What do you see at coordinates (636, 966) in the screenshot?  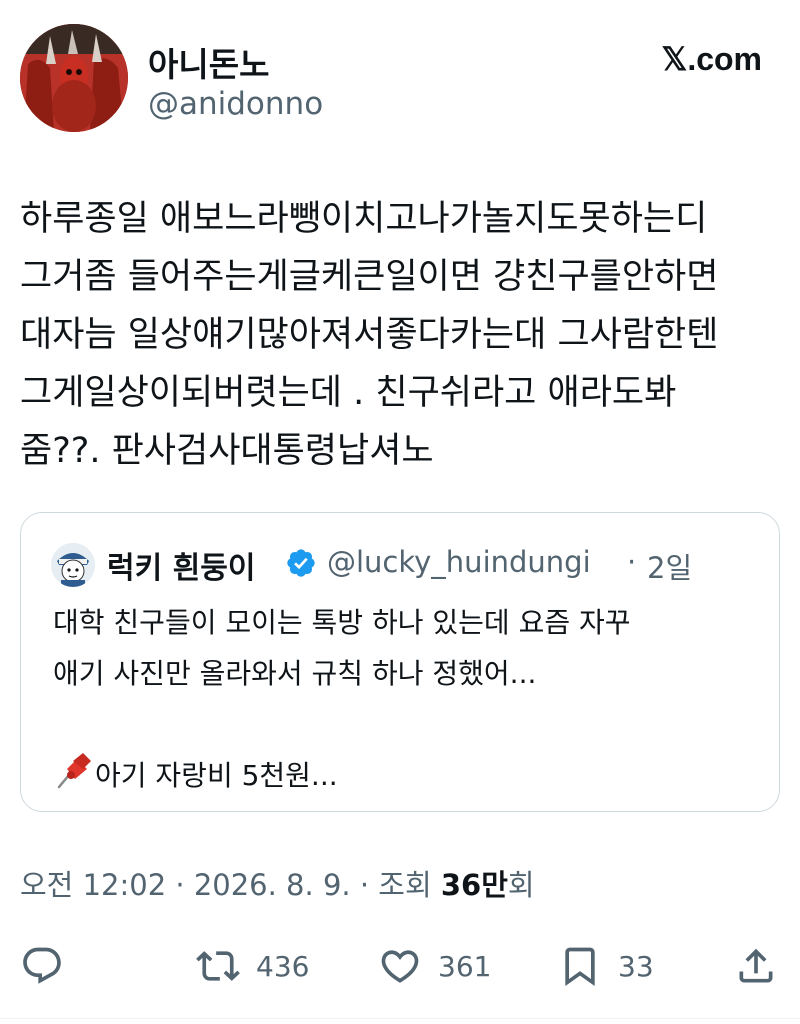 I see `bookmark-count: 33` at bounding box center [636, 966].